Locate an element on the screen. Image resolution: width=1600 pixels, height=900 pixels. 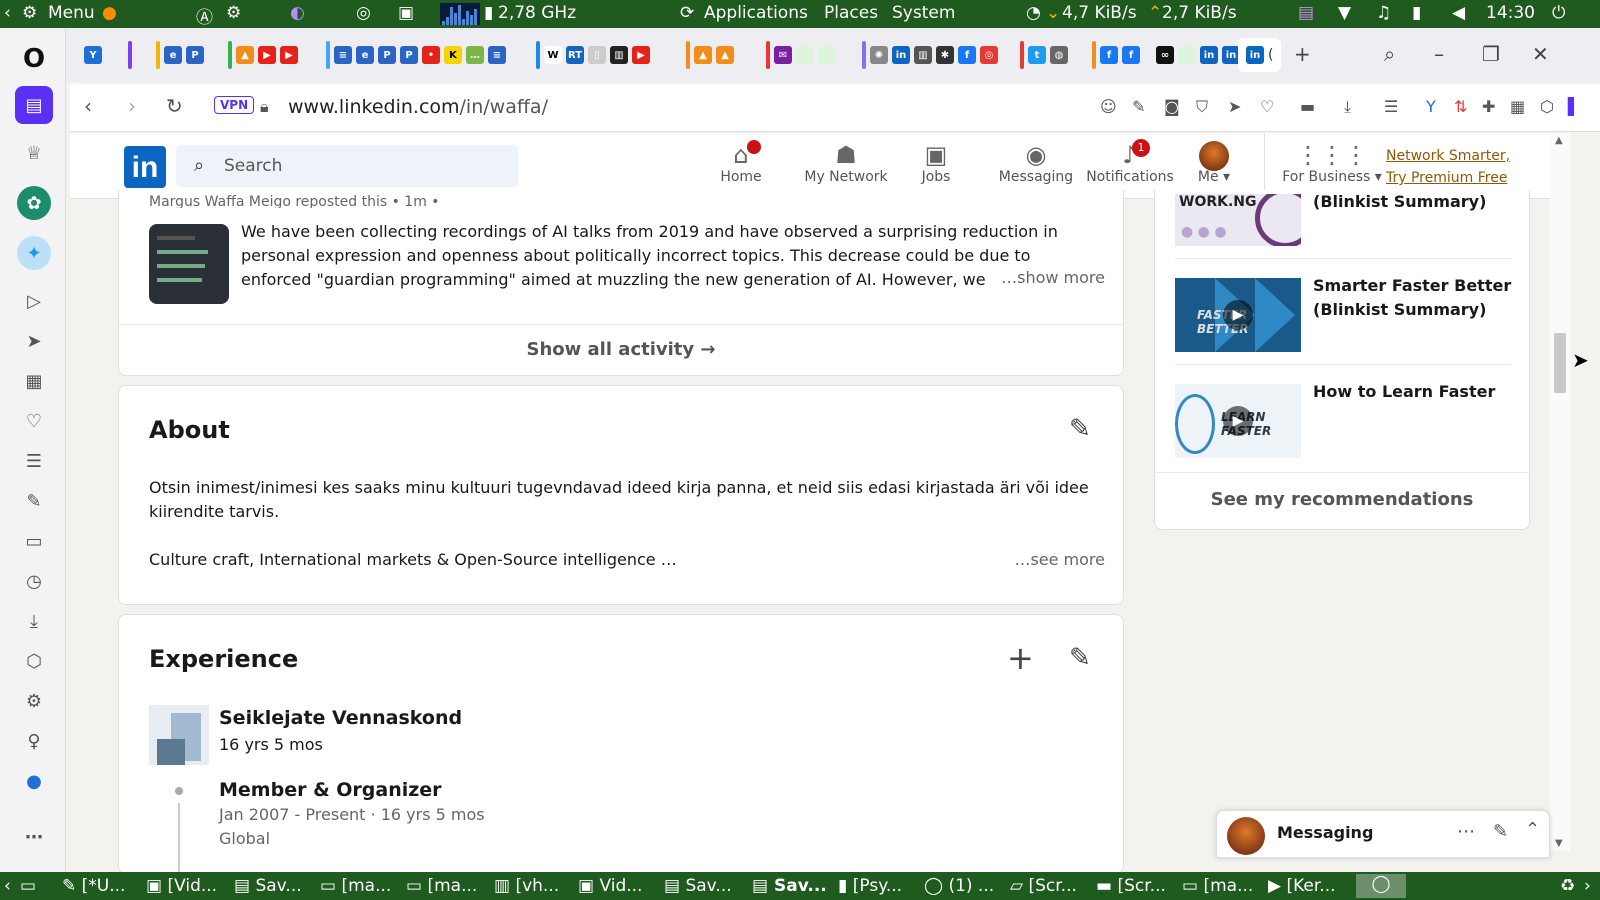
download-icon: ⤓ is located at coordinates (1347, 107).